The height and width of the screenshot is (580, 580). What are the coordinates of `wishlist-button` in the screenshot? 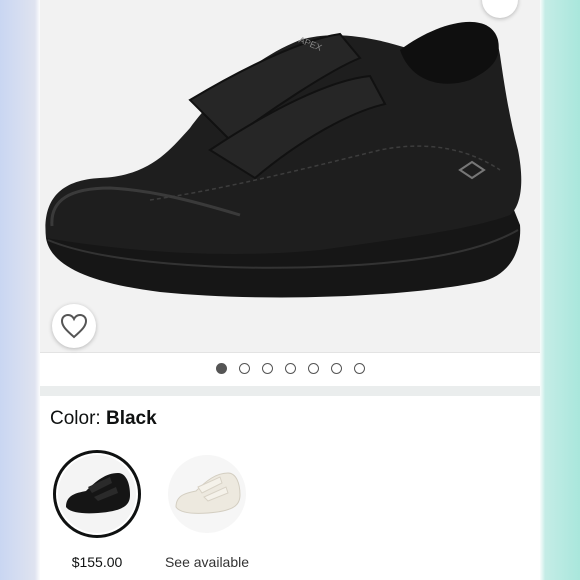 It's located at (74, 326).